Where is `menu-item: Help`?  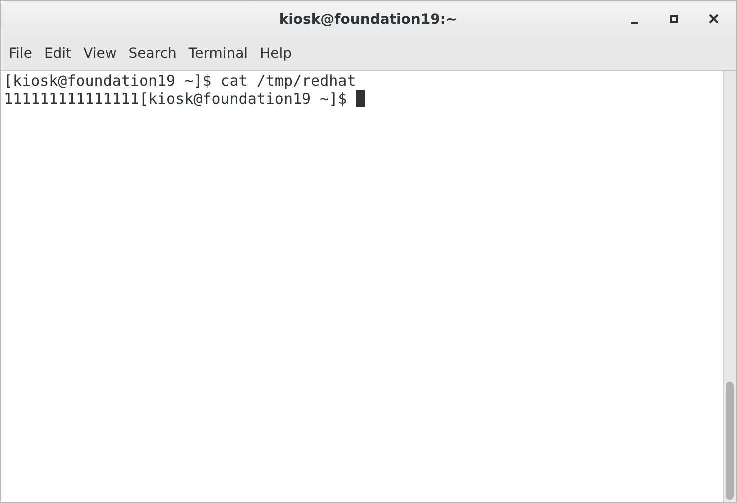 menu-item: Help is located at coordinates (276, 54).